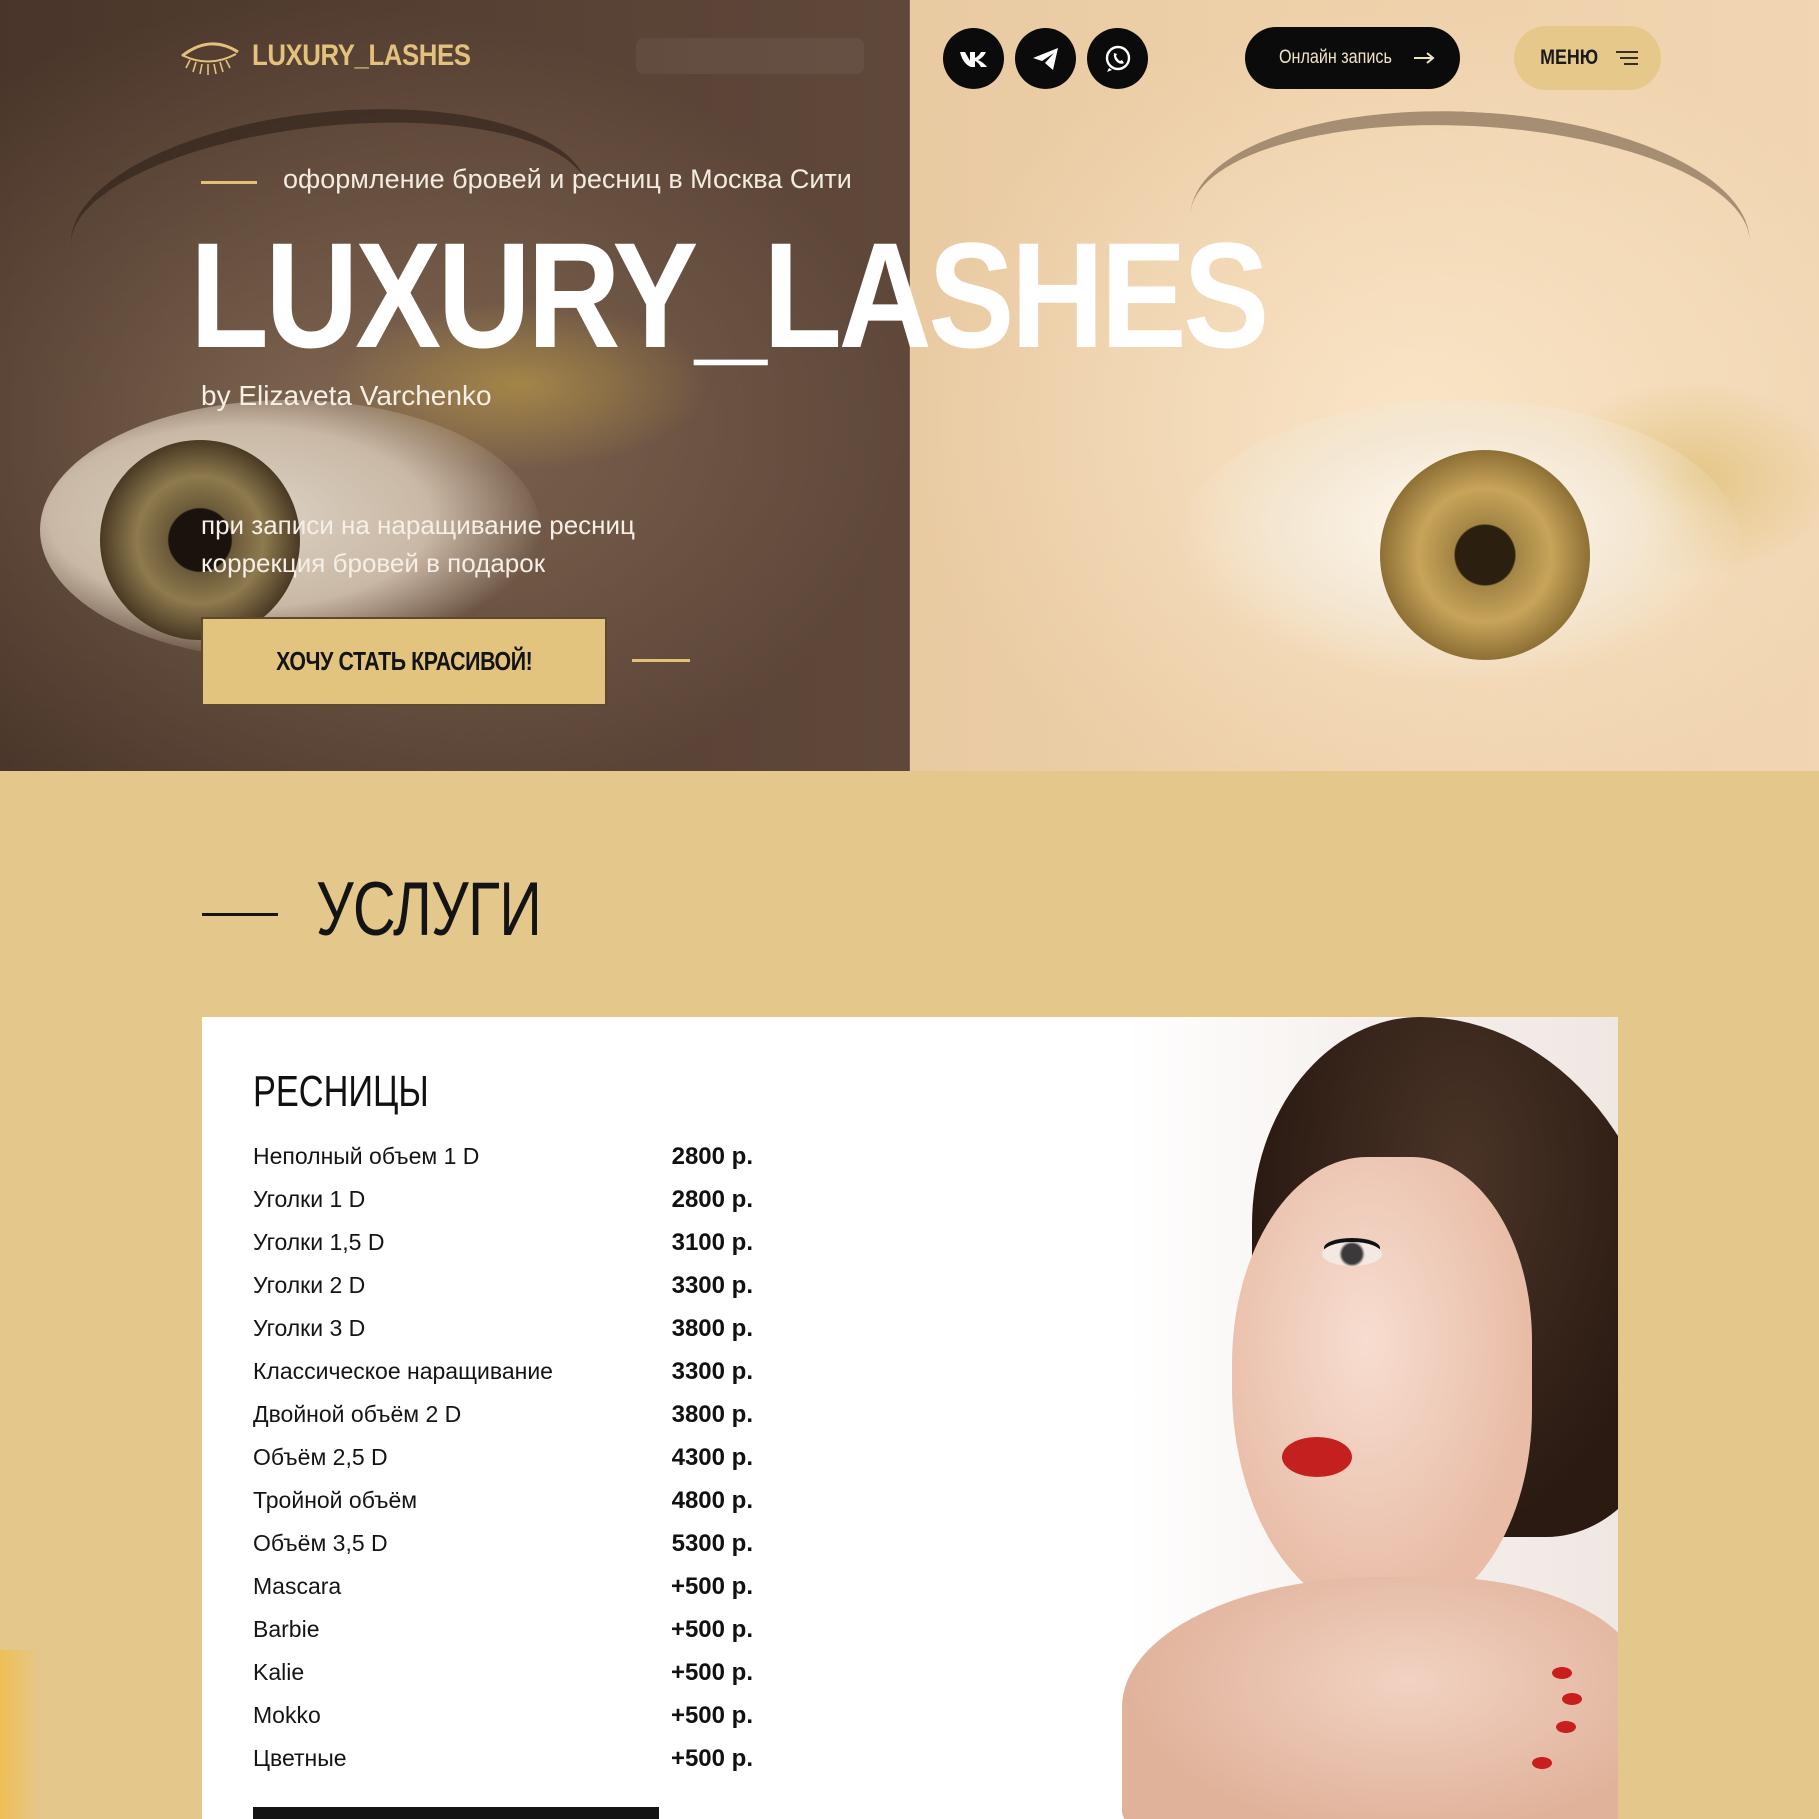 This screenshot has width=1819, height=1819. Describe the element at coordinates (1382, 1387) in the screenshot. I see `model-face` at that location.